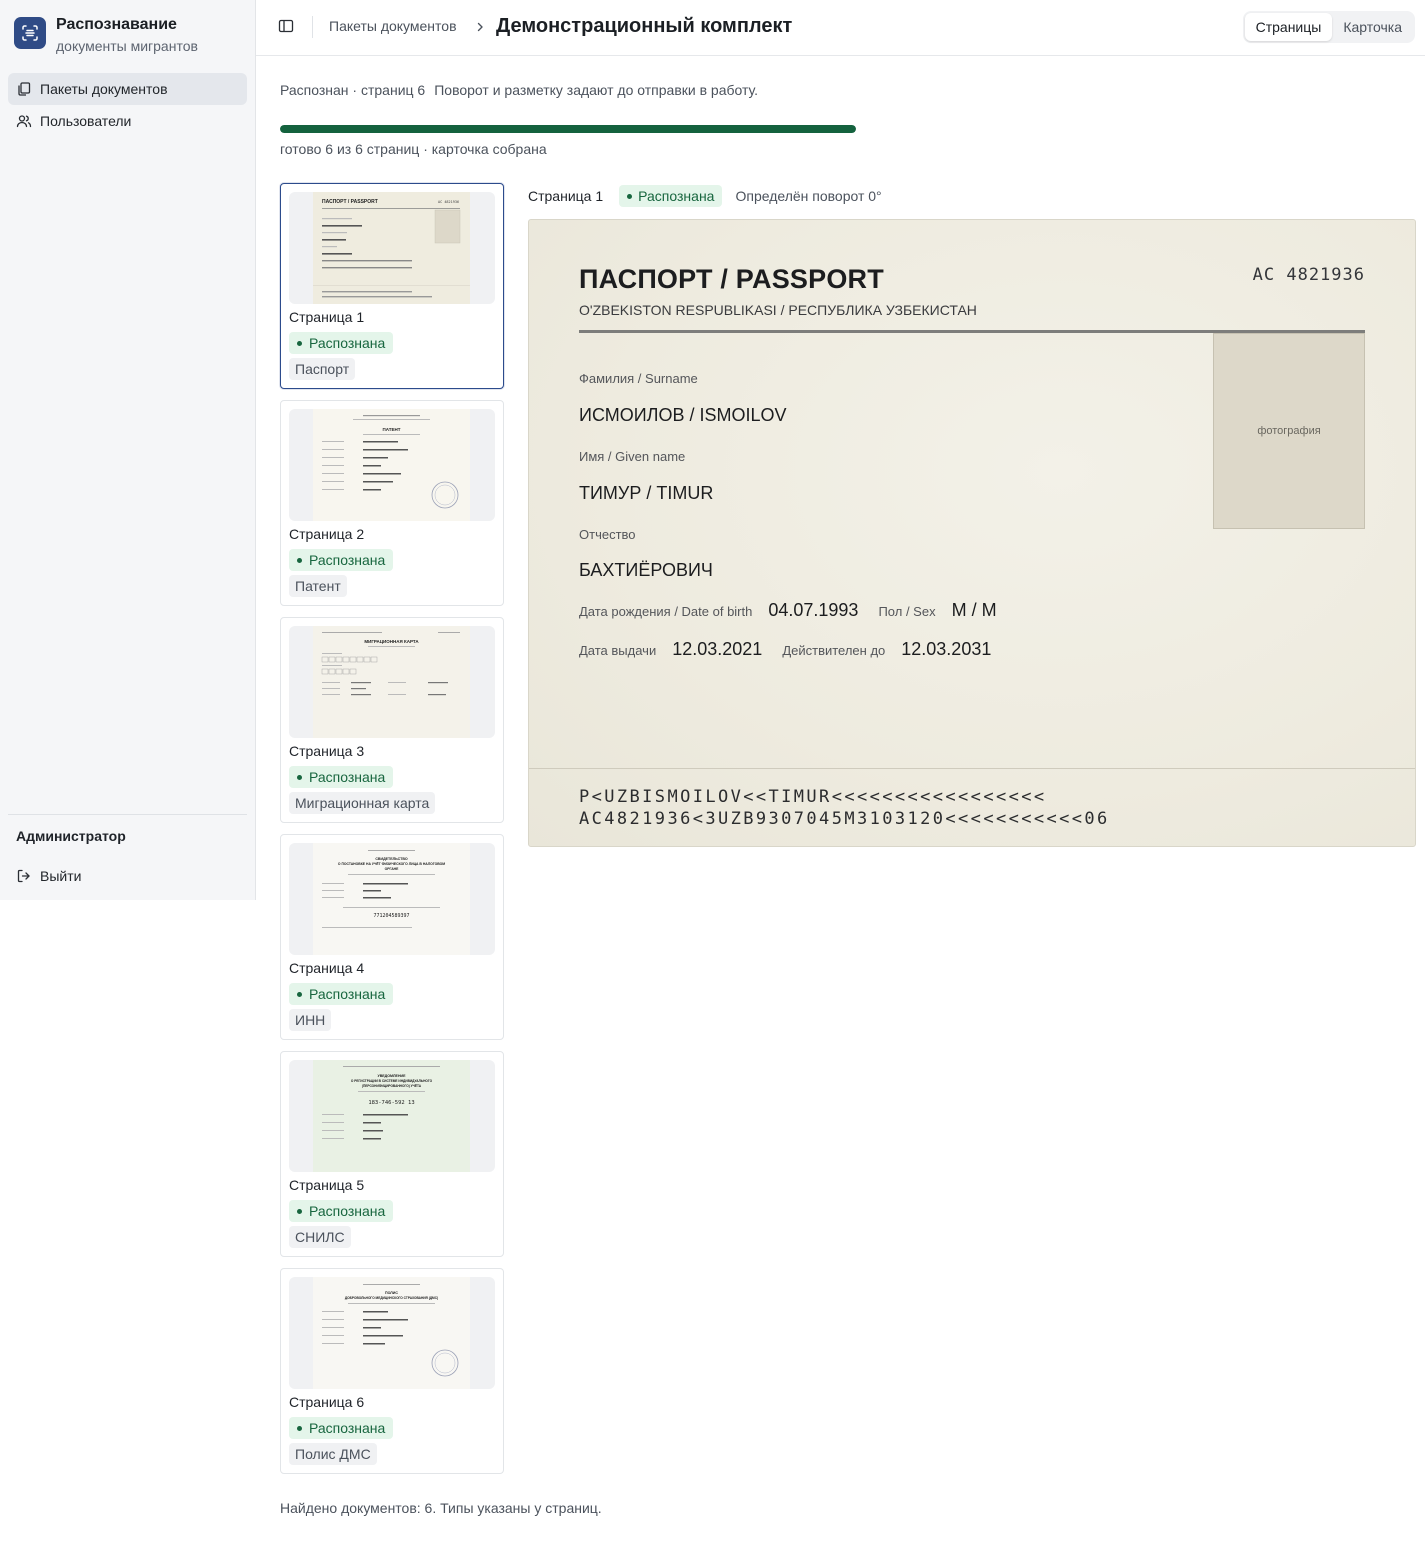 The width and height of the screenshot is (1425, 1544). What do you see at coordinates (717, 649) in the screenshot?
I see `issue-date-value: 12.03.2021` at bounding box center [717, 649].